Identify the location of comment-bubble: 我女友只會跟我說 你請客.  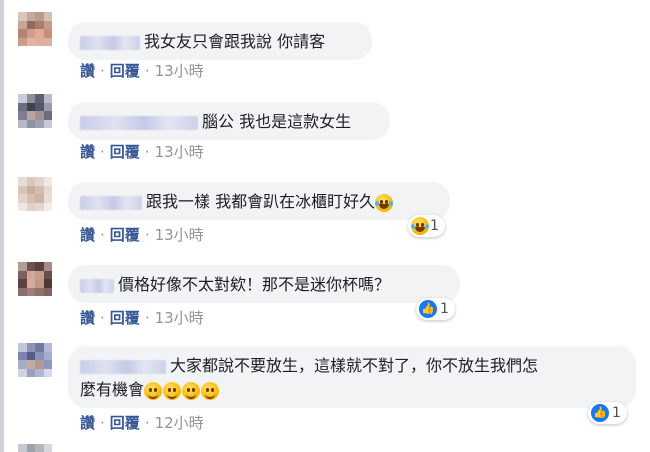
(220, 41).